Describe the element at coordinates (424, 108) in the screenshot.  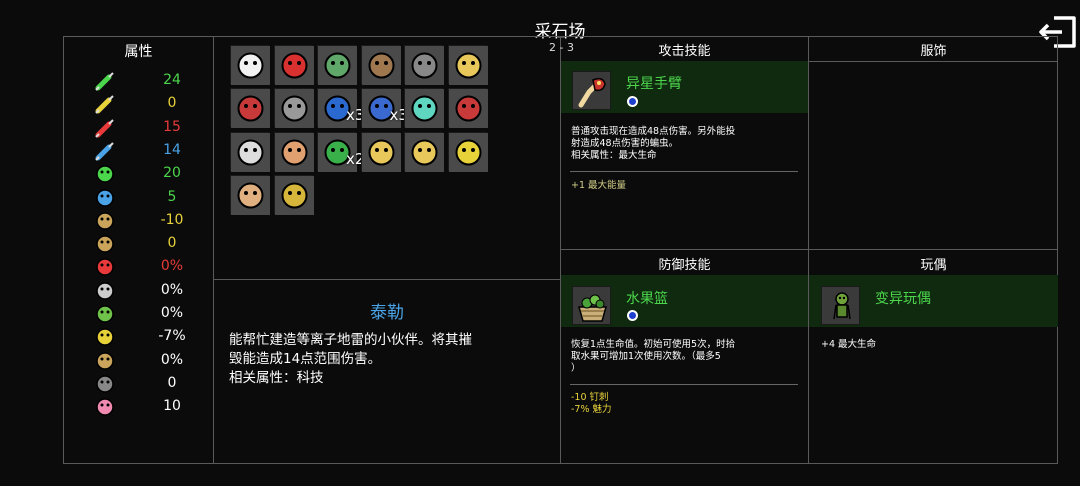
I see `cyan-ghost-icon` at that location.